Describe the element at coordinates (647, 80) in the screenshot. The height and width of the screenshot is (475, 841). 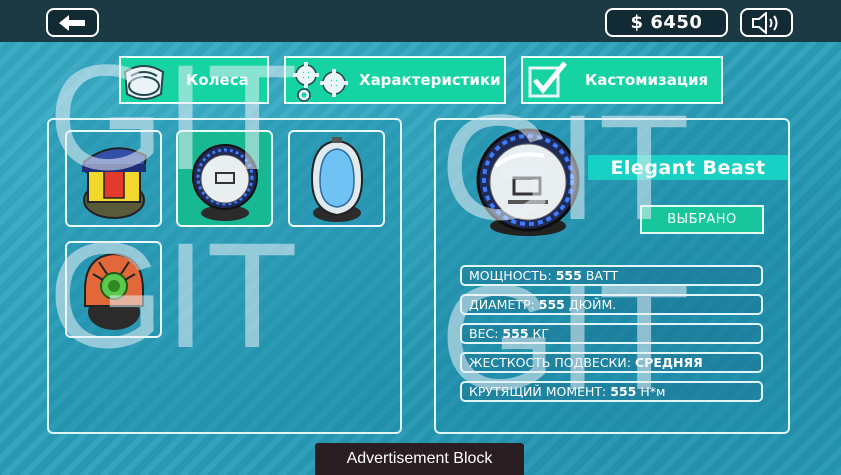
I see `tab-customization-label: Кастомизация` at that location.